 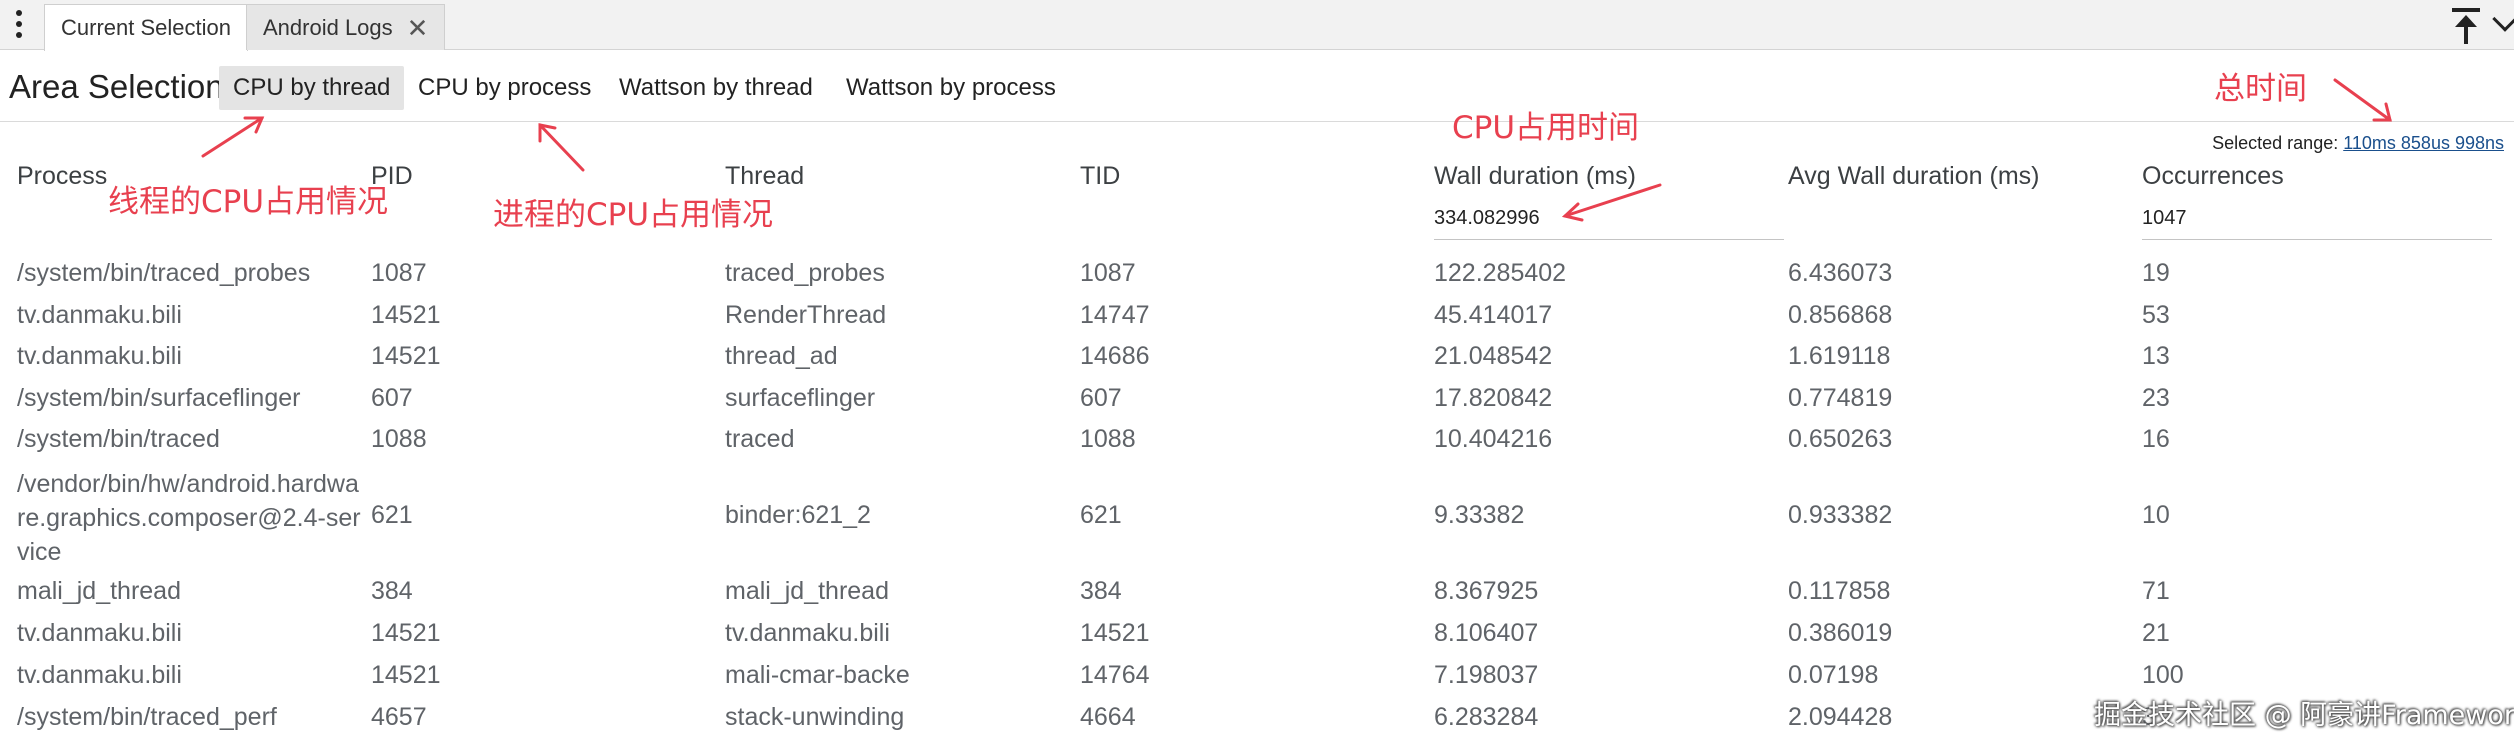 I want to click on tab-wattson-by-process: Wattson by process, so click(x=951, y=88).